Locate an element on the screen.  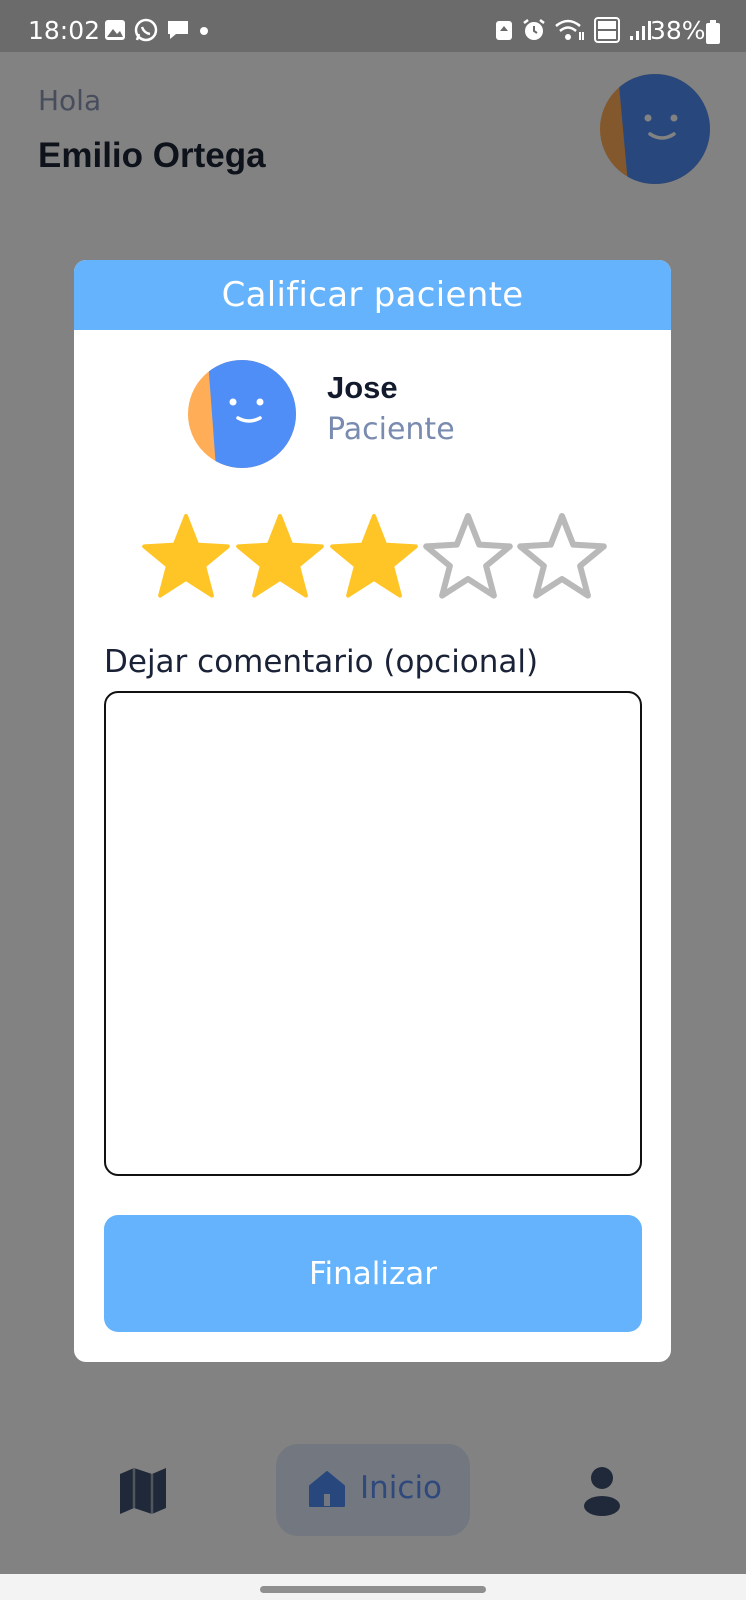
volte-icon is located at coordinates (607, 30).